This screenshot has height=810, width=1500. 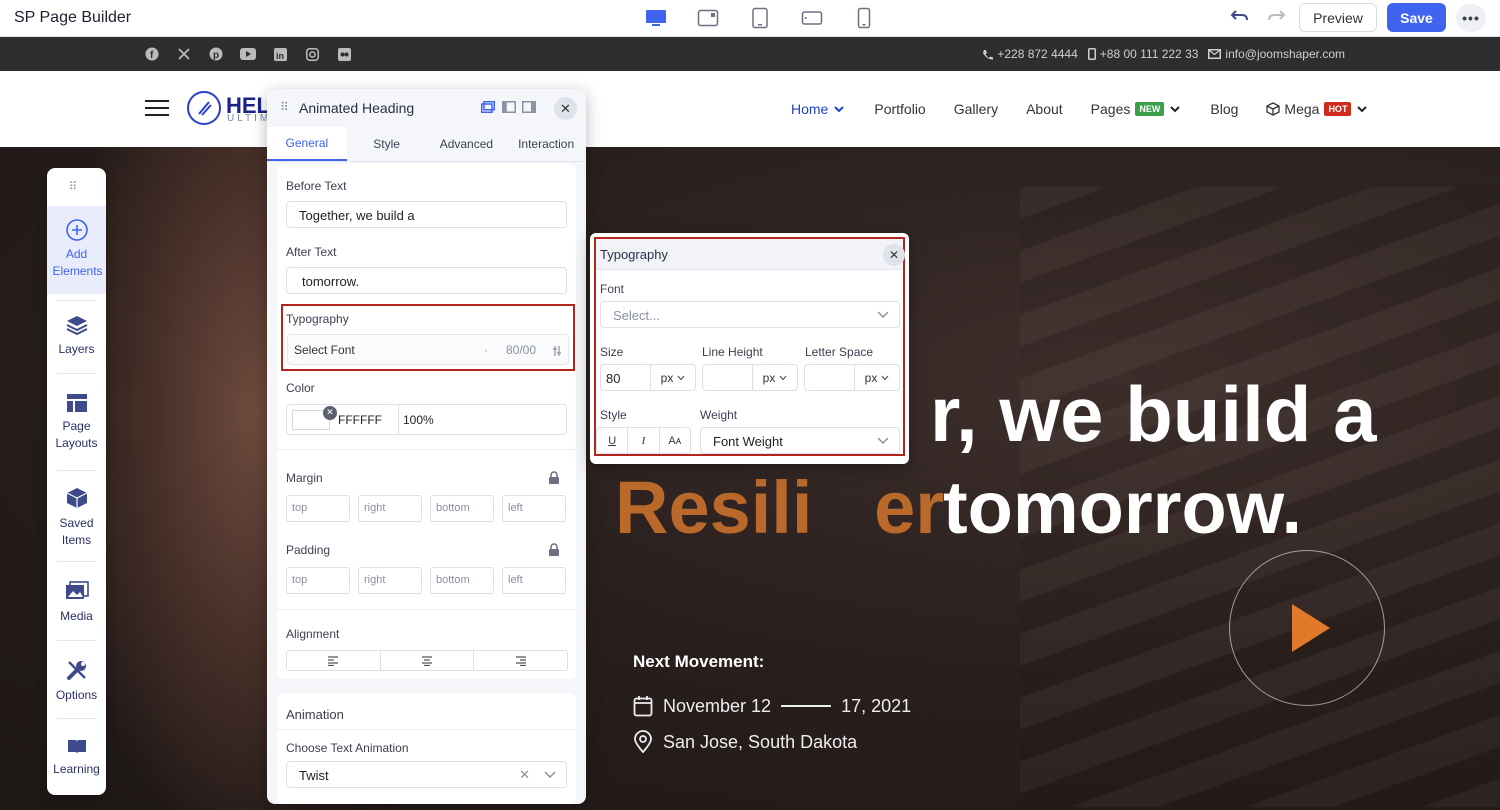 I want to click on menu-item-gallery: Gallery, so click(x=976, y=109).